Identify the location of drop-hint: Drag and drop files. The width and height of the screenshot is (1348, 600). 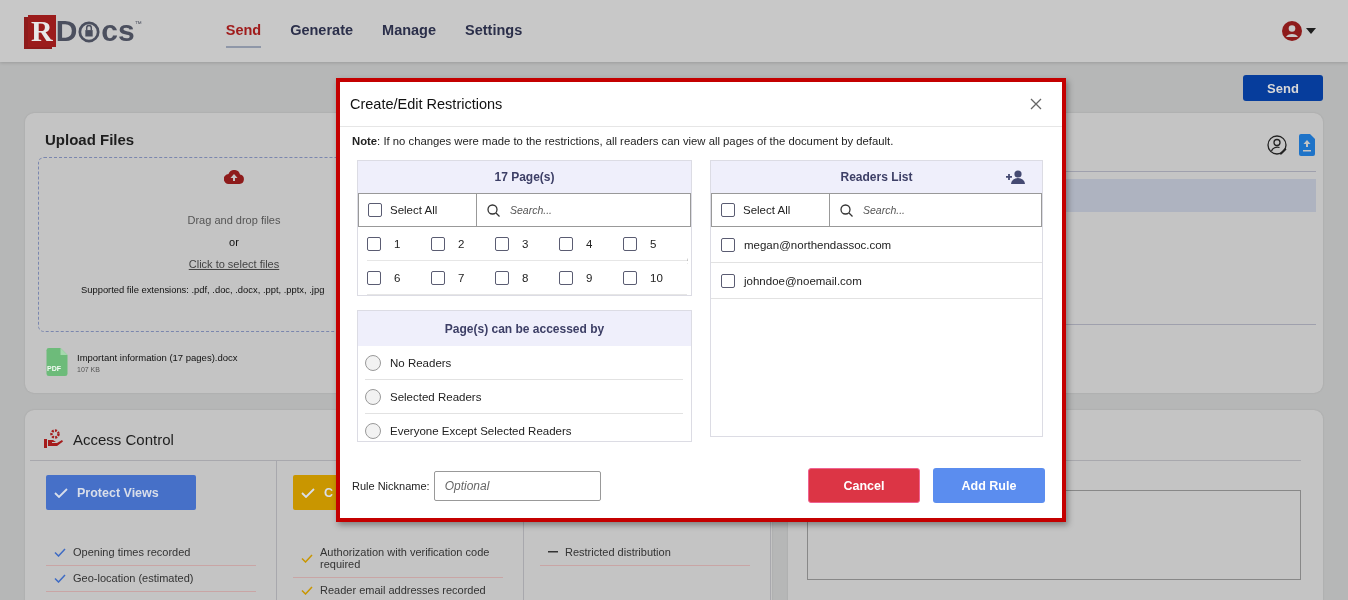
(234, 220).